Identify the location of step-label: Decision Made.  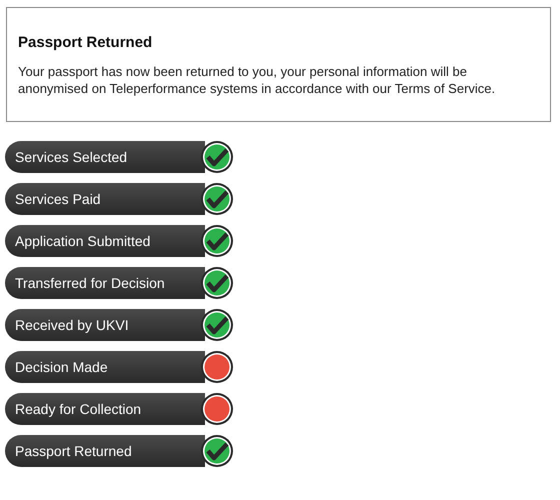
(105, 367).